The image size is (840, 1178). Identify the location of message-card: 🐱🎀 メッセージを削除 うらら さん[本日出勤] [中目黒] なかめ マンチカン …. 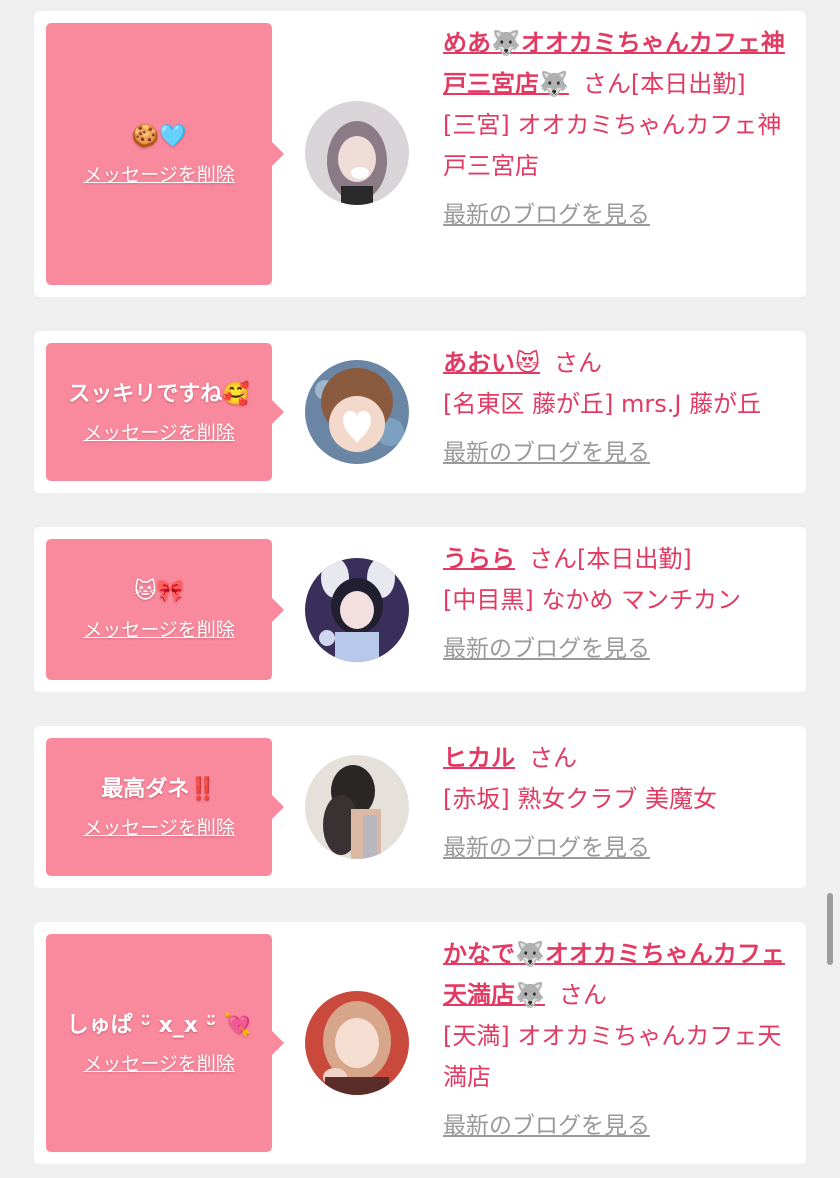
(420, 609).